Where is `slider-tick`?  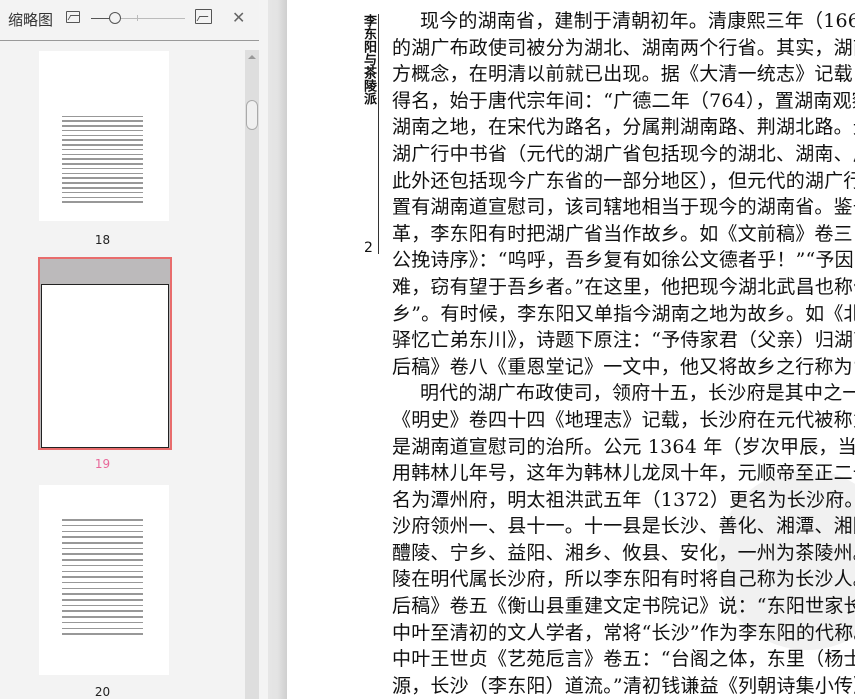
slider-tick is located at coordinates (137, 18).